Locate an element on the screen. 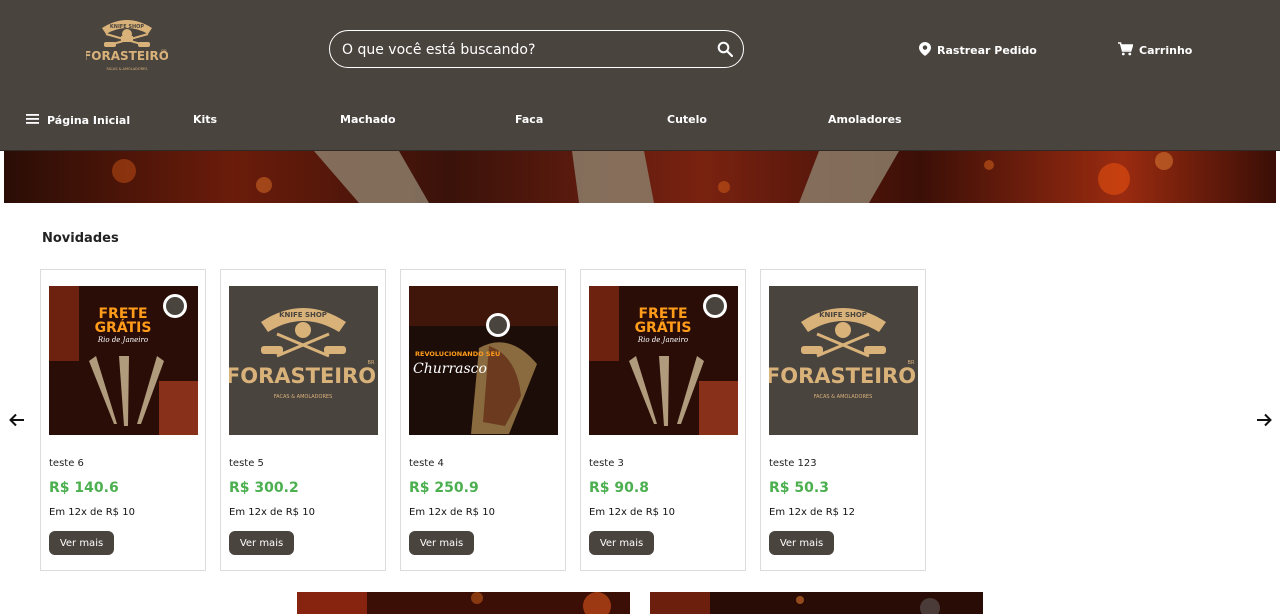  location-pin-icon is located at coordinates (928, 50).